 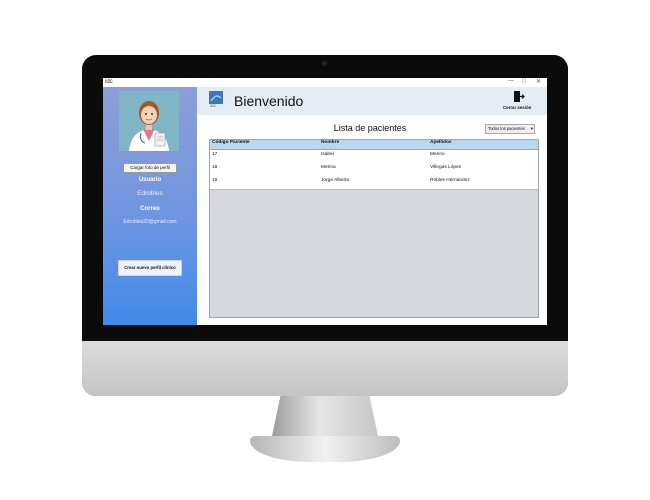 What do you see at coordinates (215, 154) in the screenshot?
I see `cell-code: 17` at bounding box center [215, 154].